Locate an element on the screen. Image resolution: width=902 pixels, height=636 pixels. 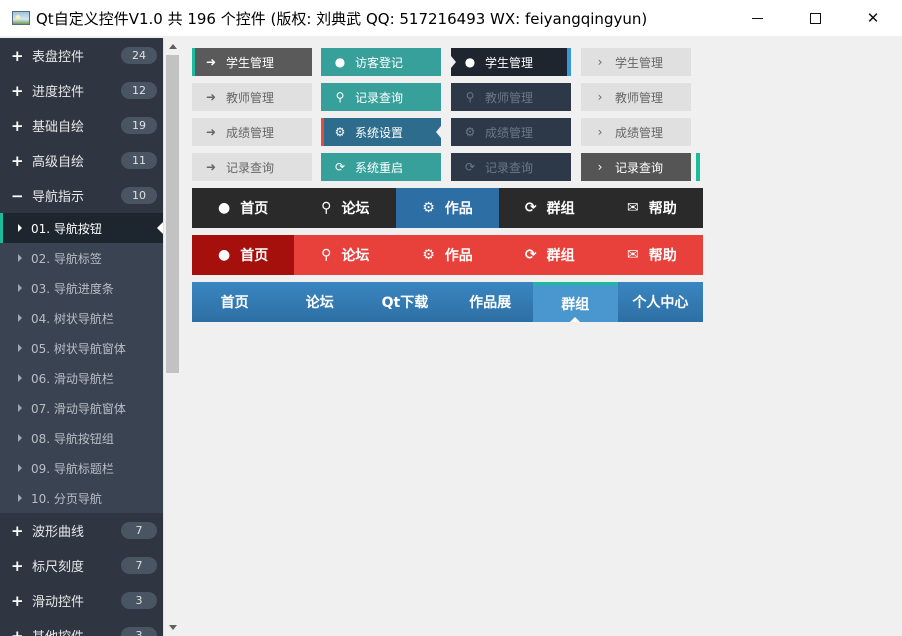
sidebar-item-nav-button: 01. 导航按钮 is located at coordinates (81, 228).